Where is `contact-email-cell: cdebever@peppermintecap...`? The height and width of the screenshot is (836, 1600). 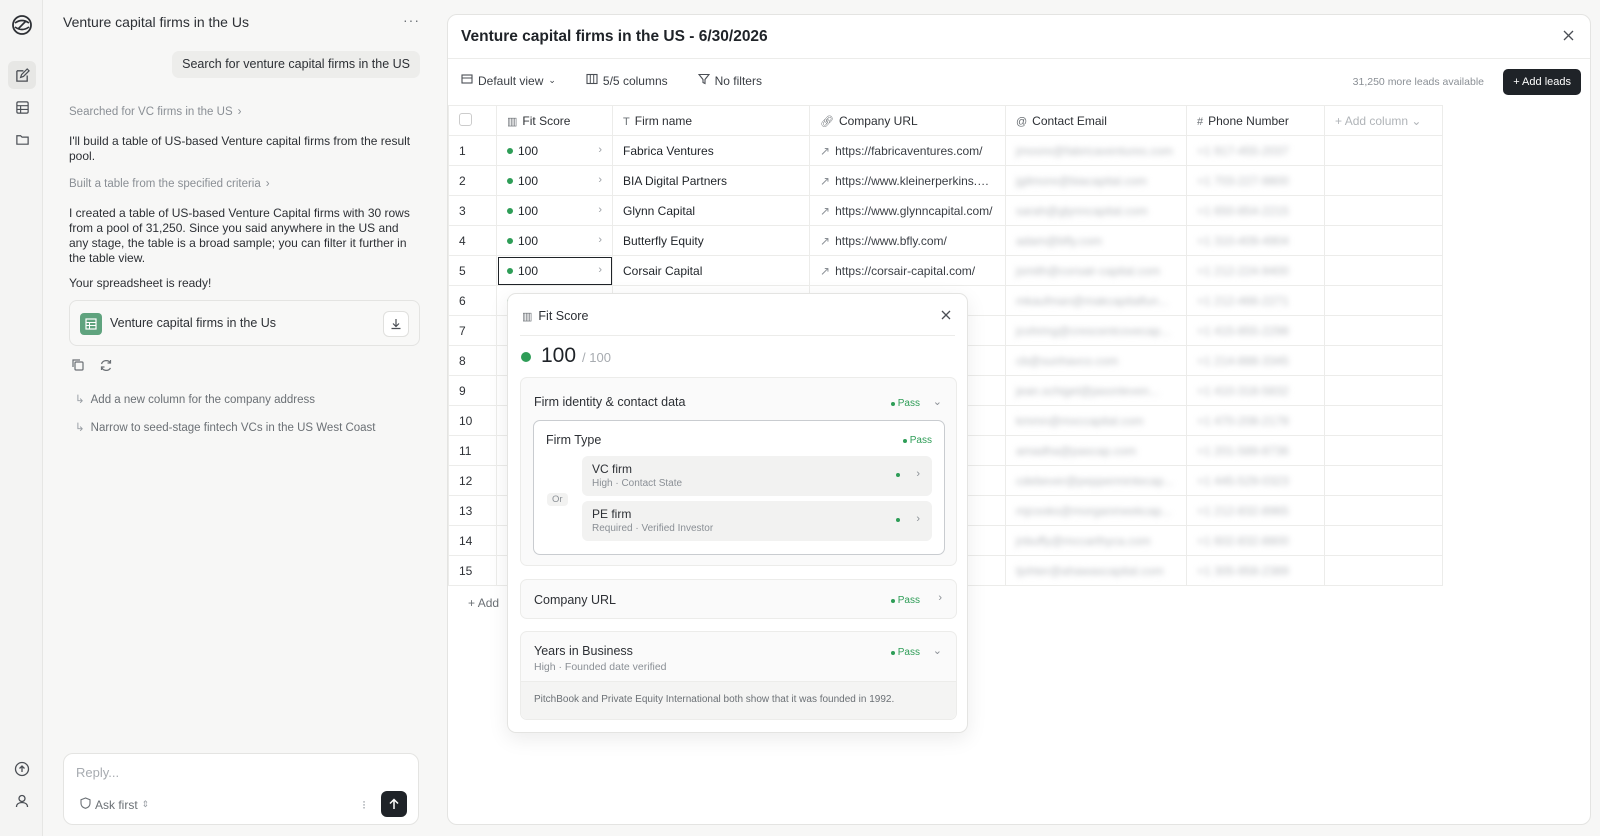 contact-email-cell: cdebever@peppermintecap... is located at coordinates (1096, 480).